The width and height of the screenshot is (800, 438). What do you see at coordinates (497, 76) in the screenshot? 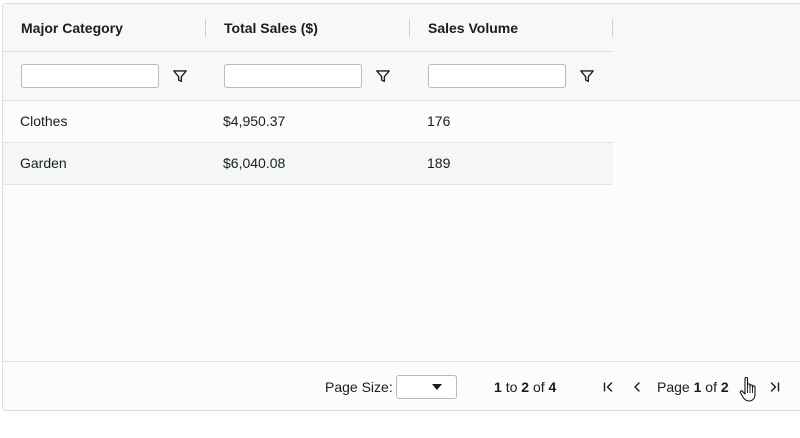
I see `filter-input-sales-volume` at bounding box center [497, 76].